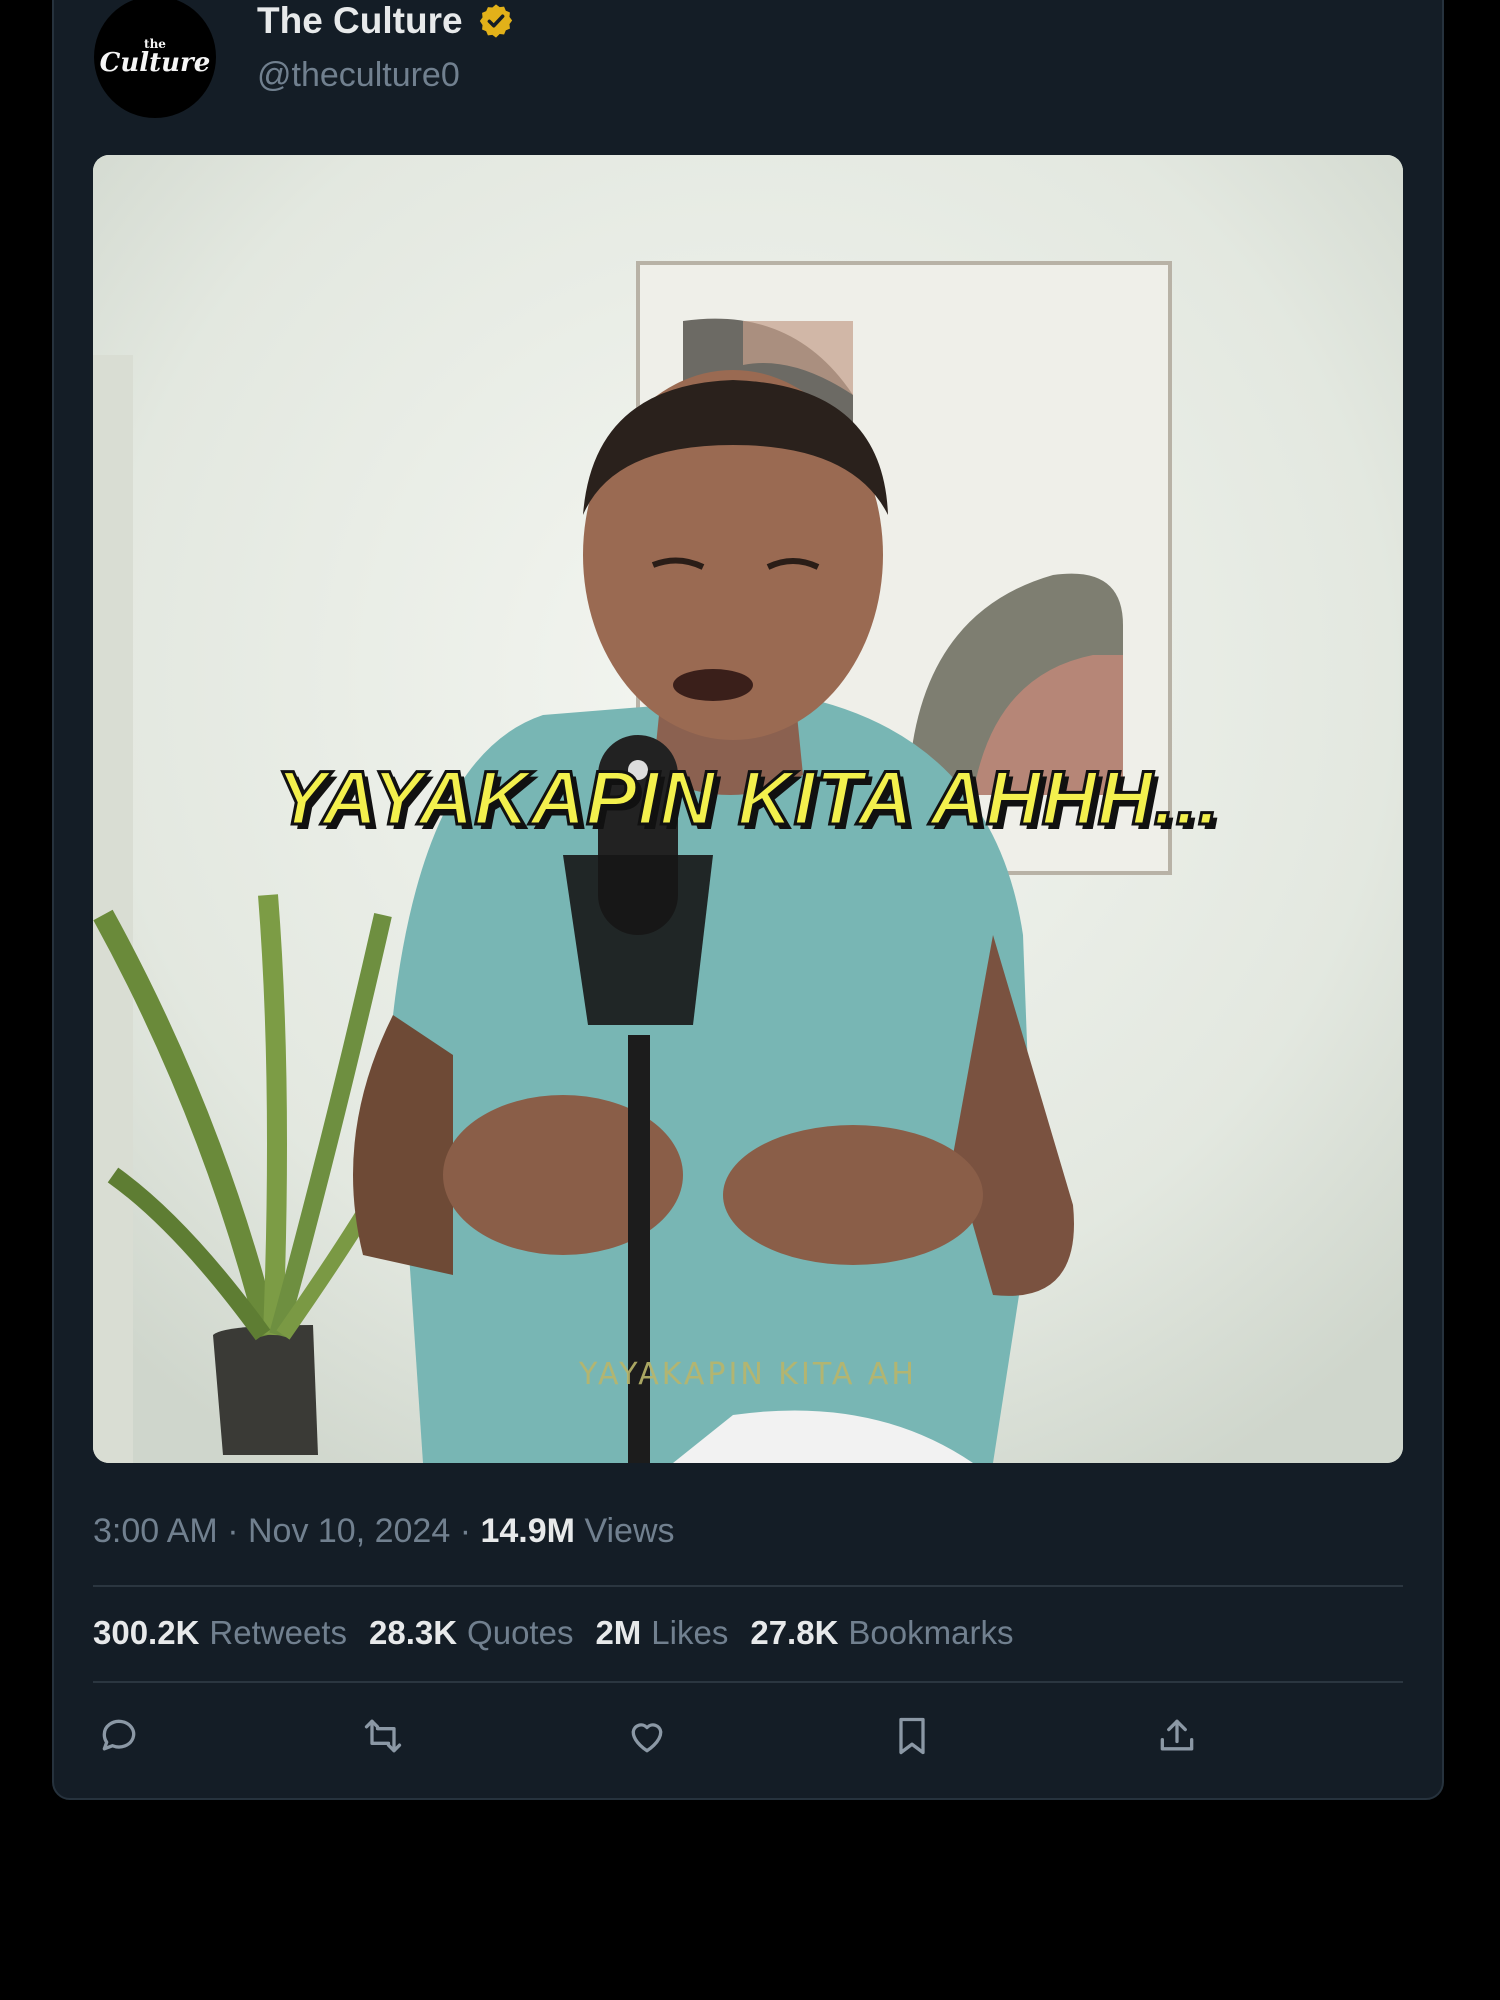 The width and height of the screenshot is (1500, 2000). Describe the element at coordinates (690, 1632) in the screenshot. I see `likes-label: Likes` at that location.